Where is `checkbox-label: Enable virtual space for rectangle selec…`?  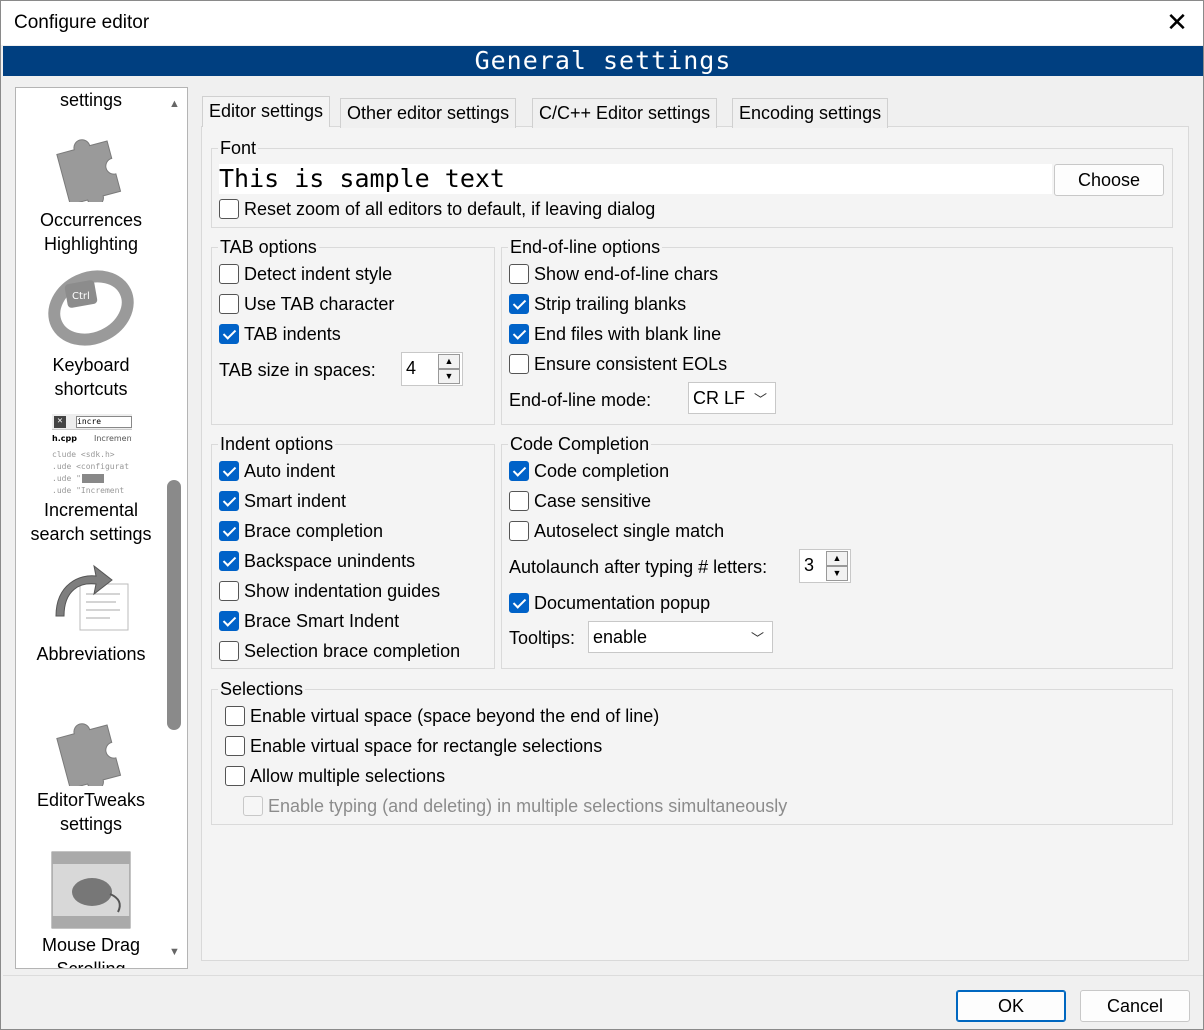 checkbox-label: Enable virtual space for rectangle selec… is located at coordinates (426, 746).